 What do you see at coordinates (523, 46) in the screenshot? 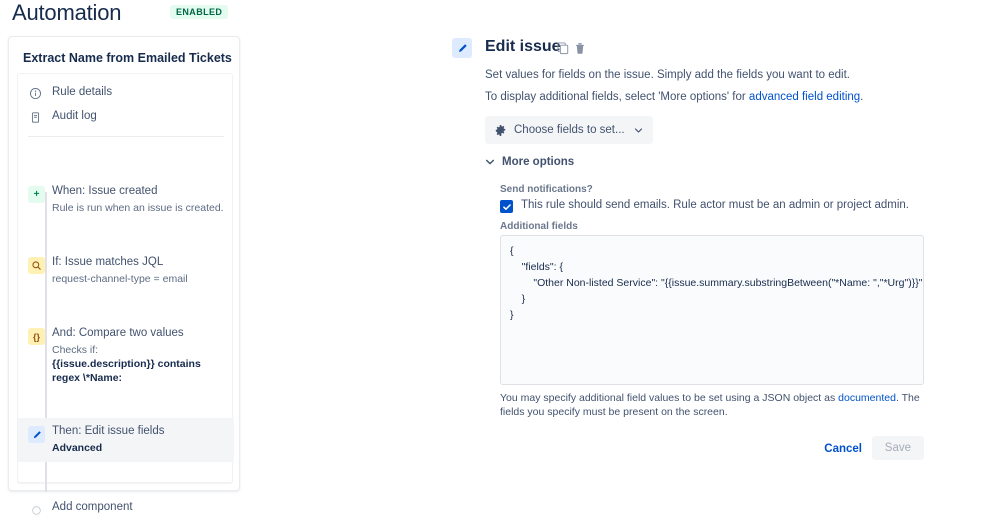
I see `page-title: Edit issue` at bounding box center [523, 46].